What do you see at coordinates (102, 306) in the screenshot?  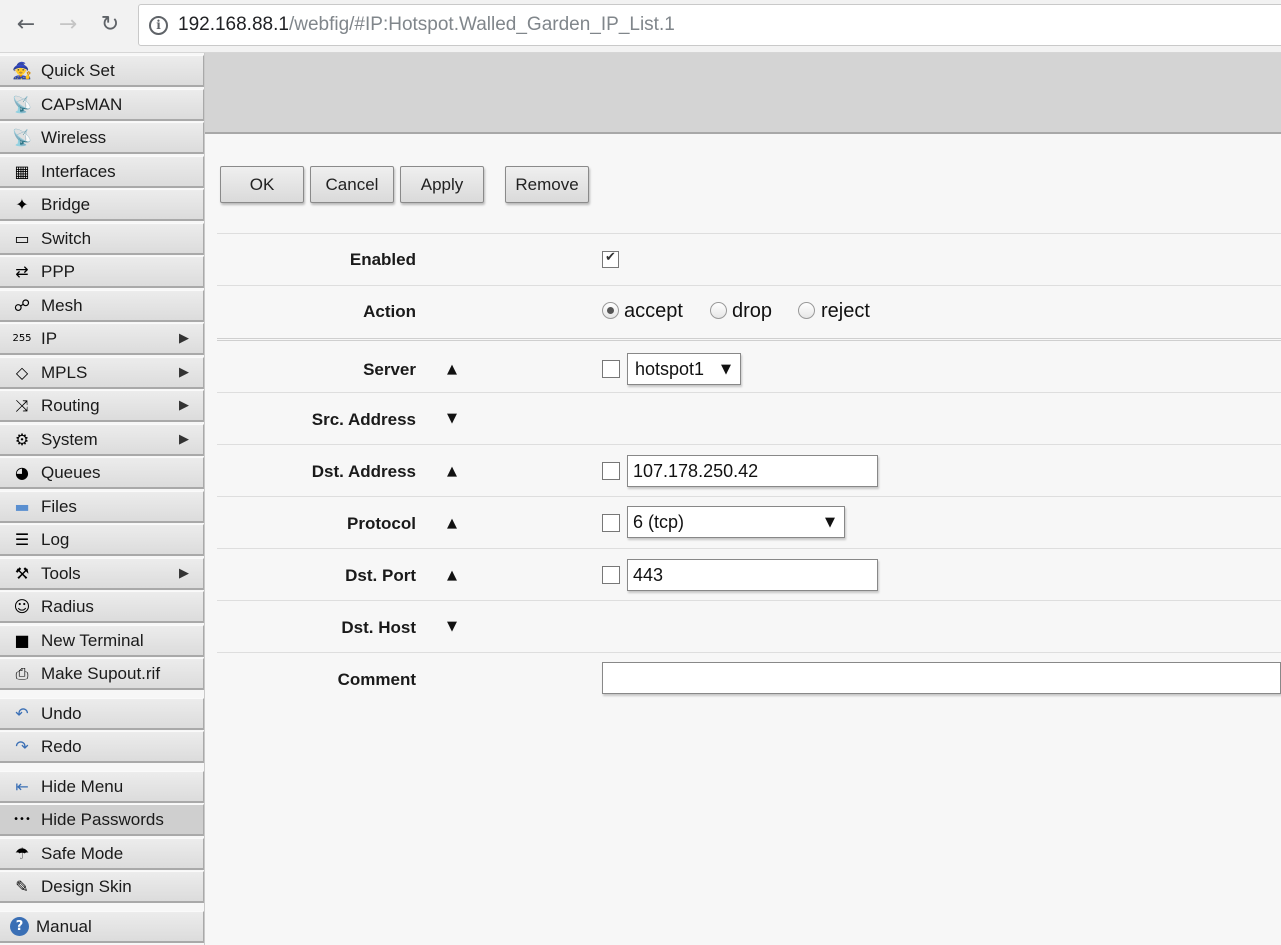 I see `sidebar-item-mesh: ☍ Mesh` at bounding box center [102, 306].